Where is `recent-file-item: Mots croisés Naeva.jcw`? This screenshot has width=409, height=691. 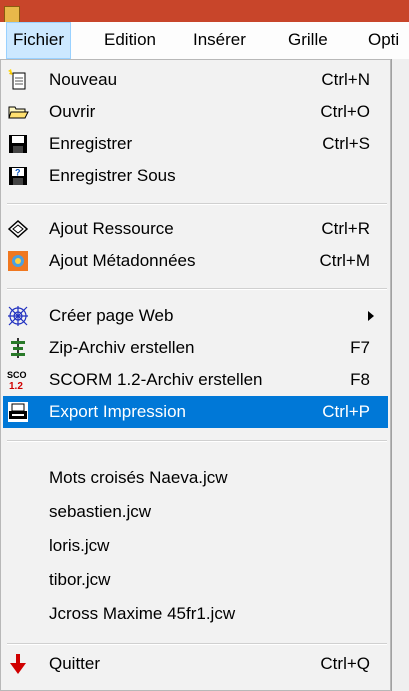
recent-file-item: Mots croisés Naeva.jcw is located at coordinates (195, 478).